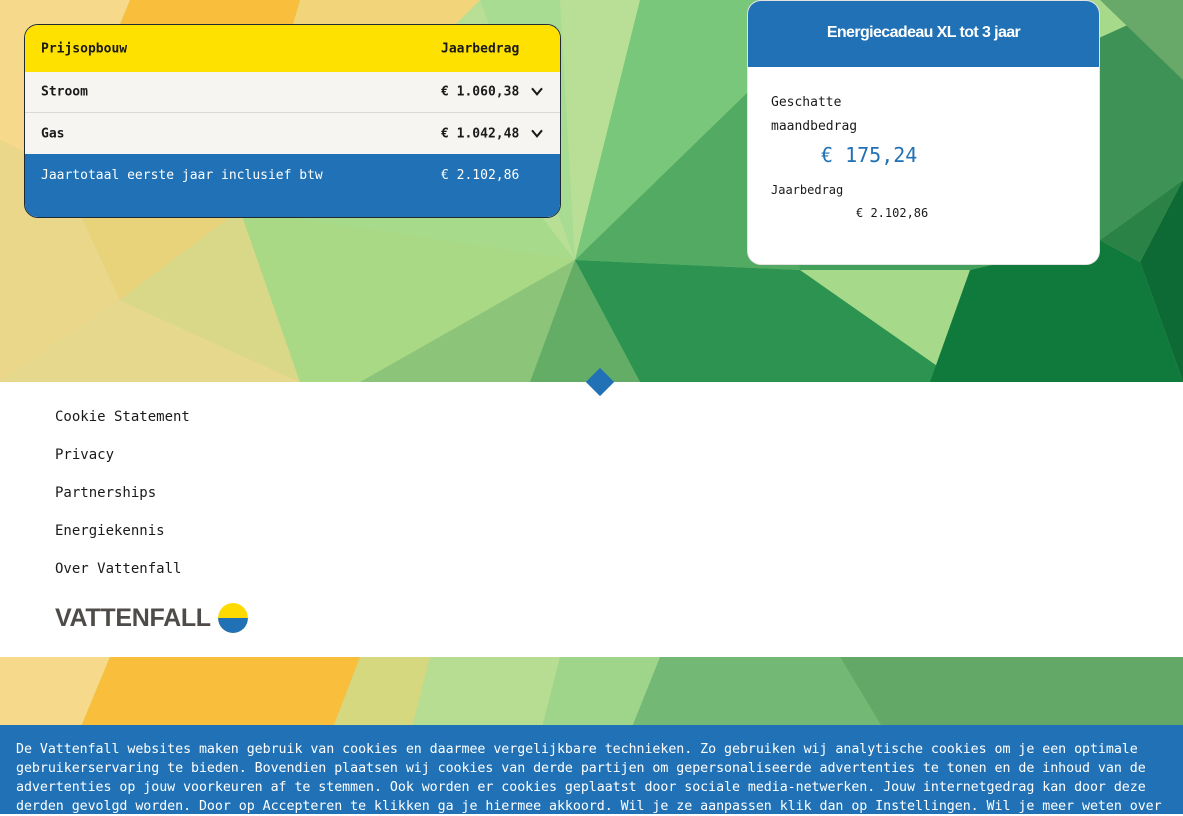  I want to click on row-amount: € 1.042,48, so click(480, 133).